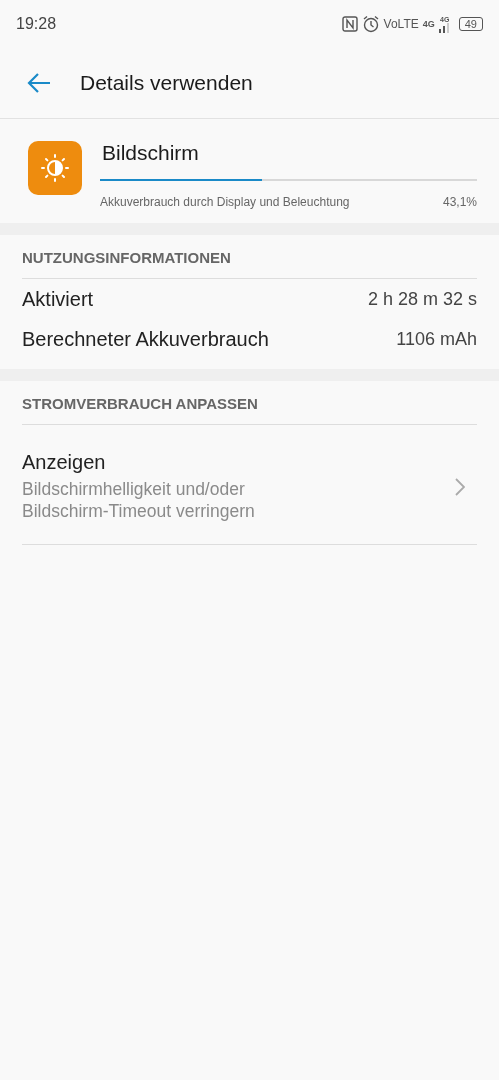 Image resolution: width=499 pixels, height=1080 pixels. What do you see at coordinates (249, 403) in the screenshot?
I see `section-header: STROMVERBRAUCH ANPASSEN` at bounding box center [249, 403].